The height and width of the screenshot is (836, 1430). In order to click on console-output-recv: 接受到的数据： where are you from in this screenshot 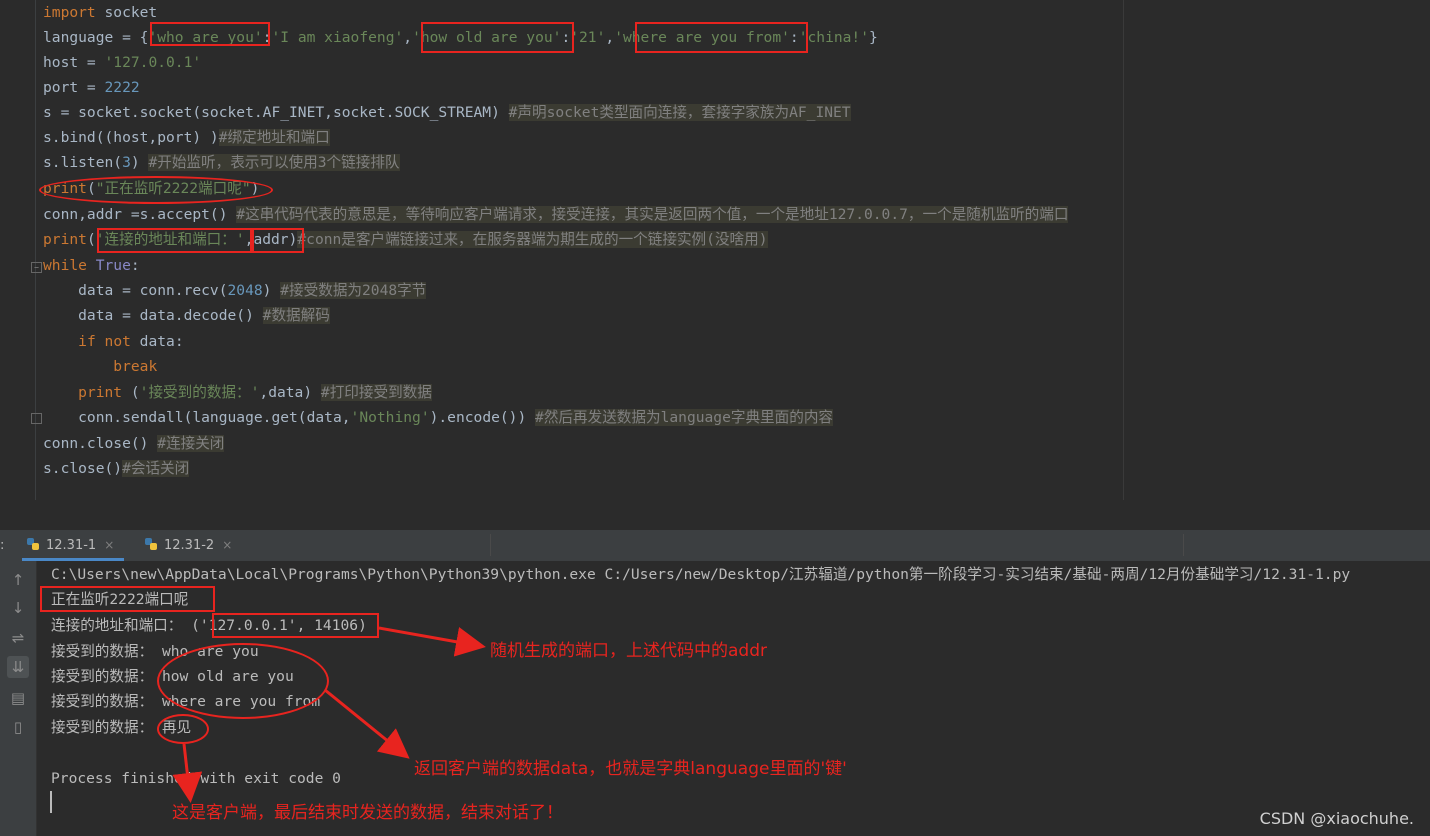, I will do `click(185, 701)`.